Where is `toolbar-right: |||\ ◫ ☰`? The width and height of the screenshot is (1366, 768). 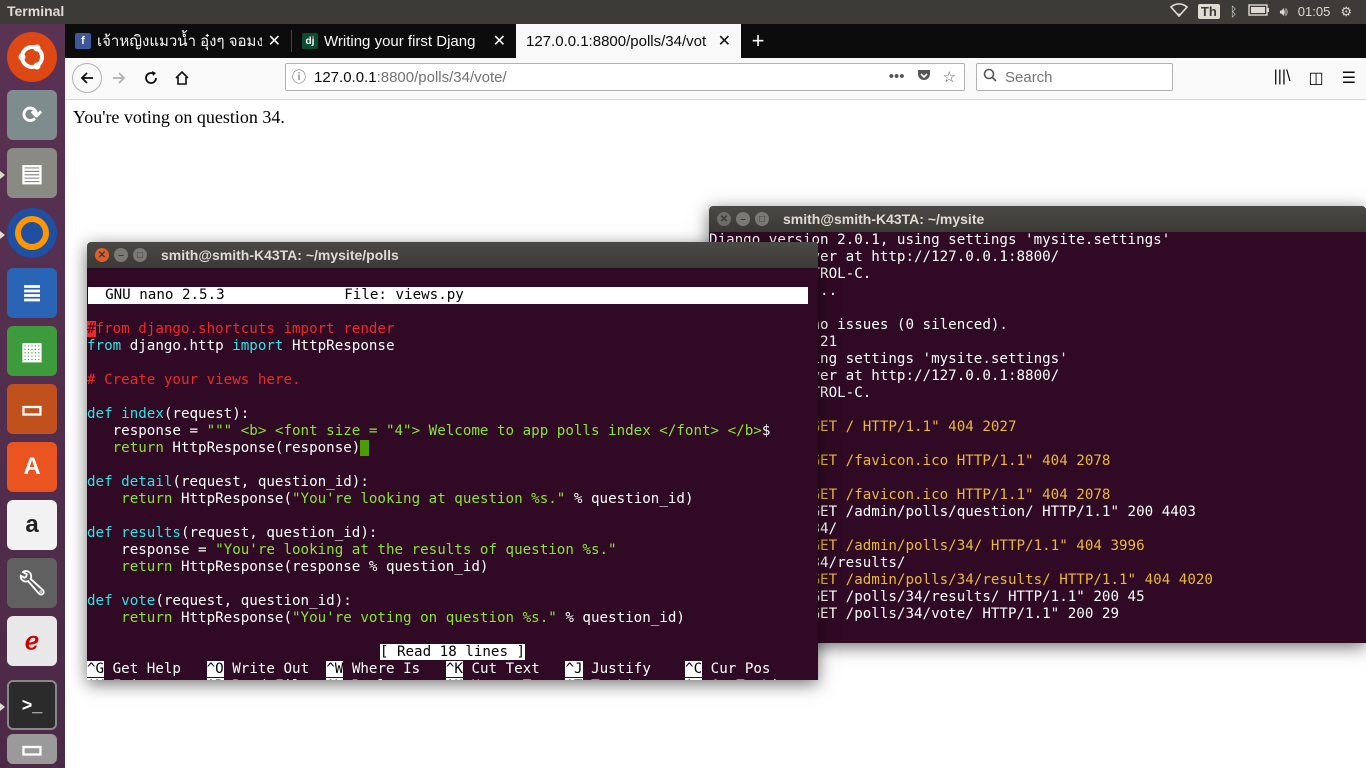 toolbar-right: |||\ ◫ ☰ is located at coordinates (1315, 78).